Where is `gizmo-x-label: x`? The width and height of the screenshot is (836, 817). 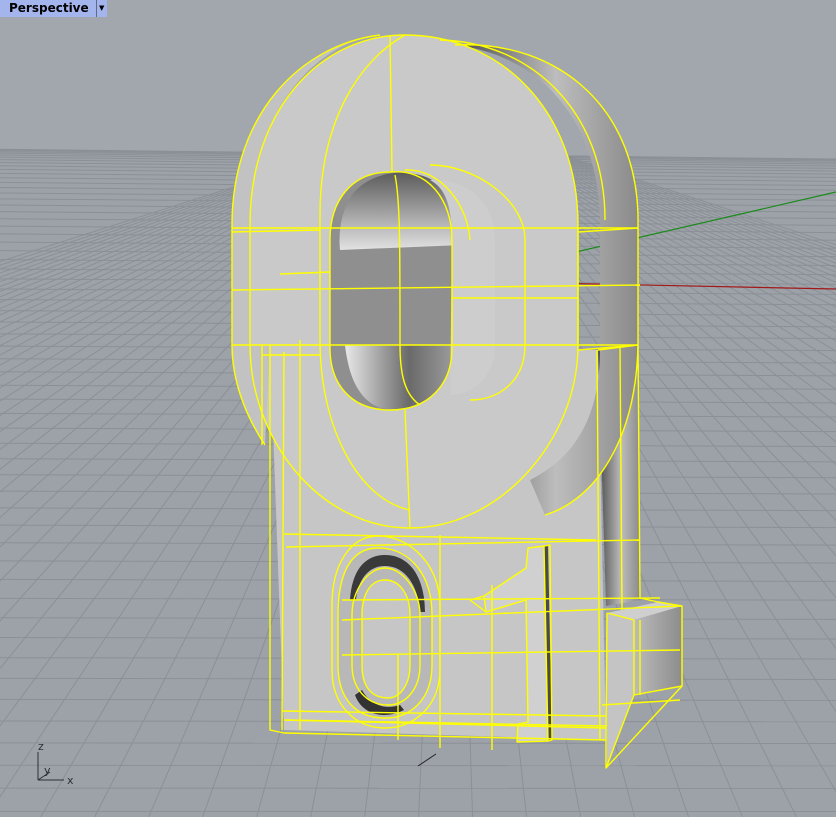 gizmo-x-label: x is located at coordinates (70, 780).